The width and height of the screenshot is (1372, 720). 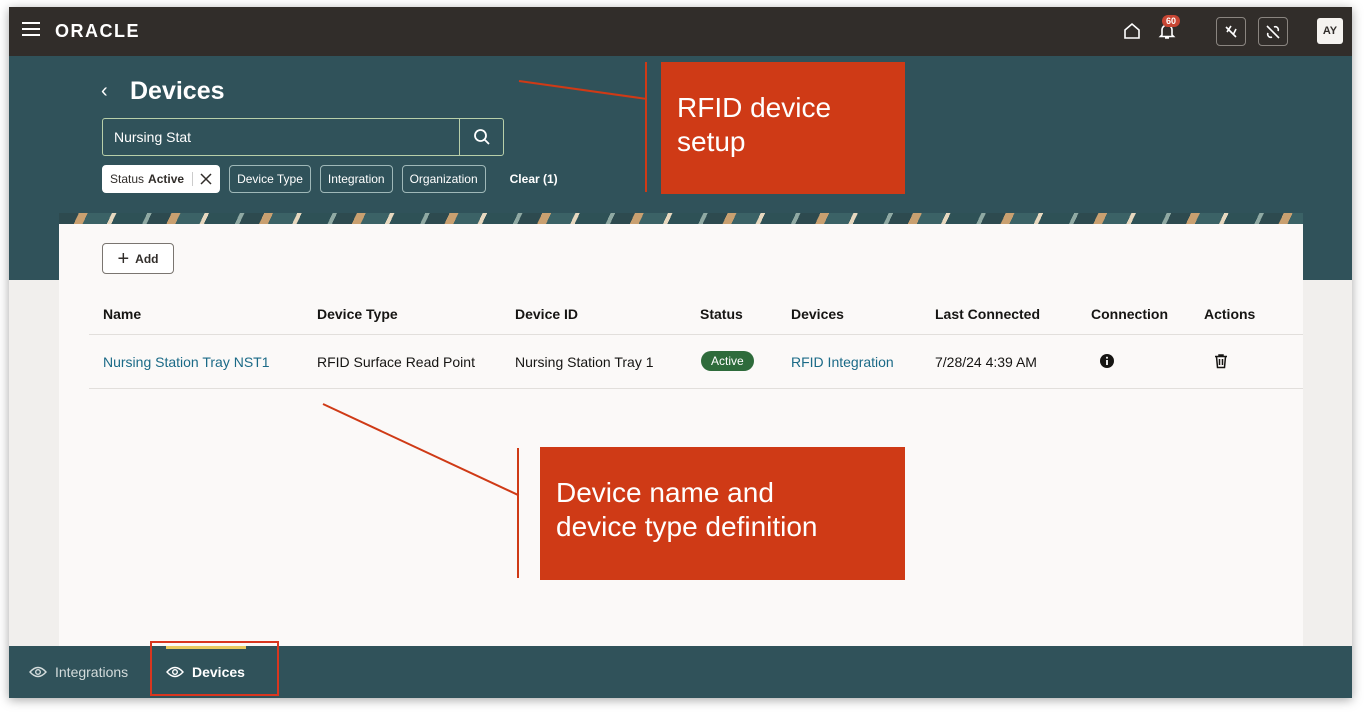 What do you see at coordinates (356, 179) in the screenshot?
I see `integration-filter-chip: Integration` at bounding box center [356, 179].